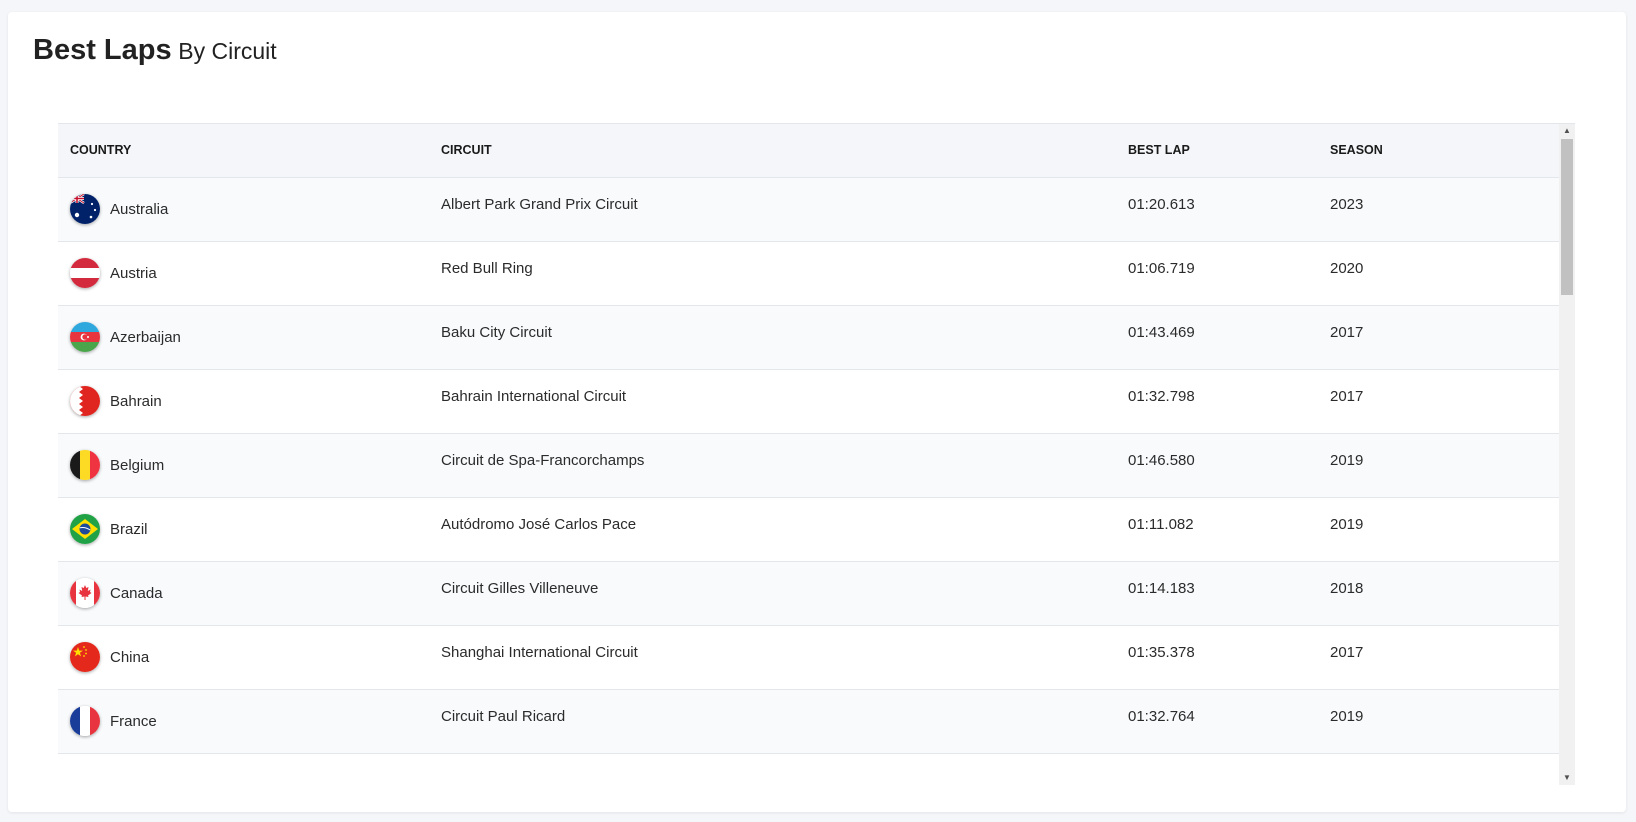  I want to click on country-cell: France, so click(243, 721).